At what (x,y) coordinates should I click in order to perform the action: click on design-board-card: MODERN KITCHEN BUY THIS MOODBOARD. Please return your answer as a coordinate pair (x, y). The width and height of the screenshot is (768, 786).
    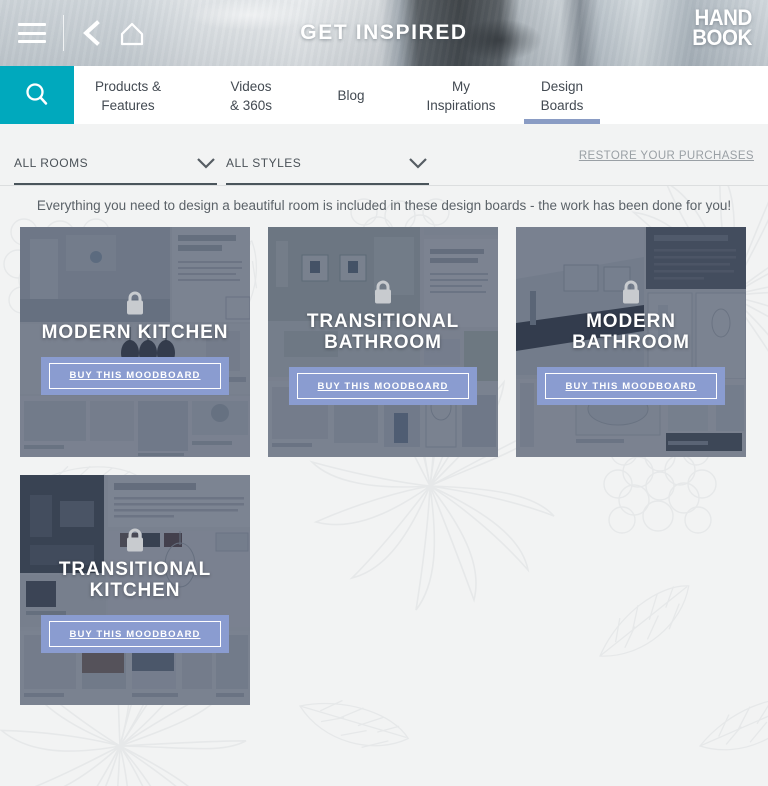
    Looking at the image, I should click on (135, 342).